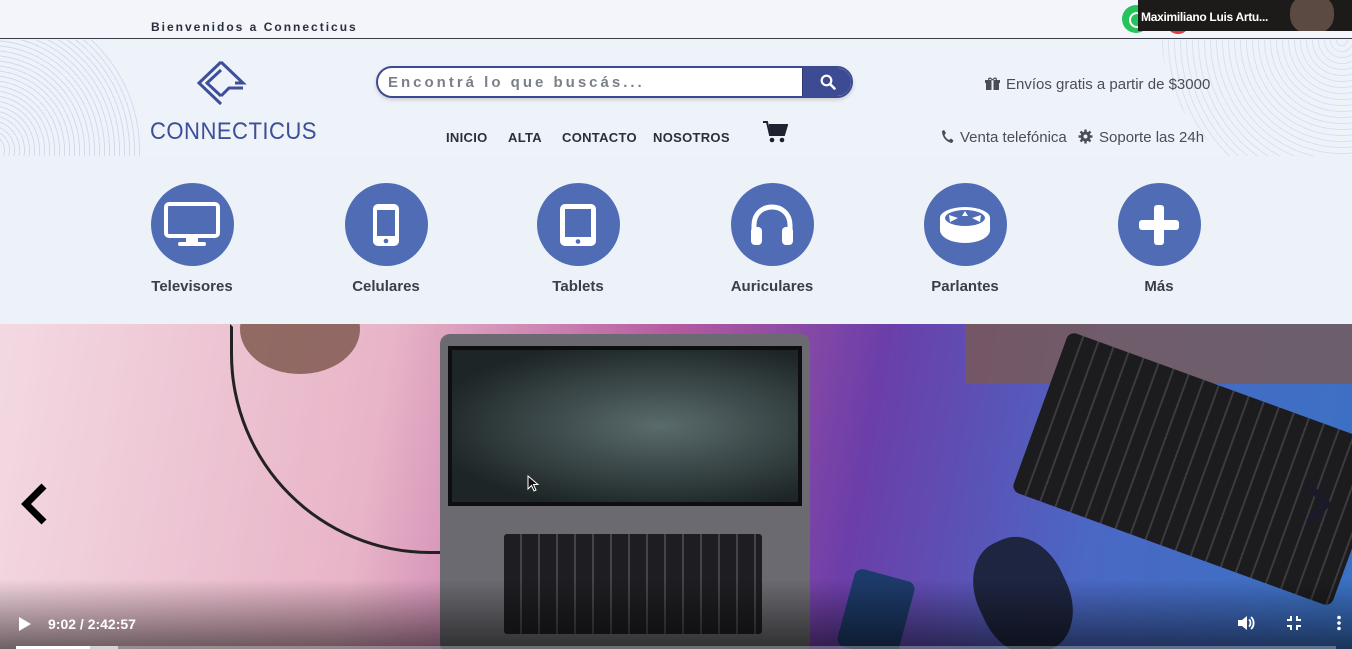 Image resolution: width=1352 pixels, height=649 pixels. Describe the element at coordinates (948, 136) in the screenshot. I see `phone-icon` at that location.